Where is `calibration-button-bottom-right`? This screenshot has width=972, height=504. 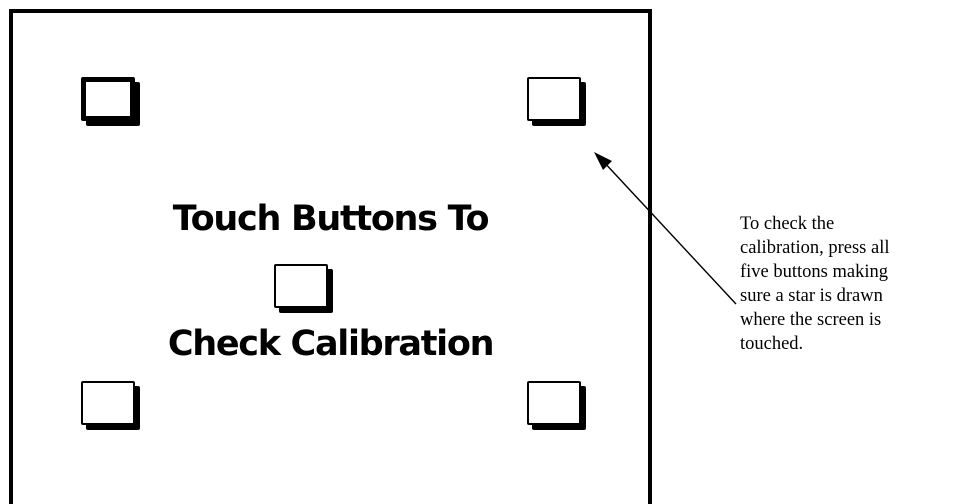
calibration-button-bottom-right is located at coordinates (554, 403).